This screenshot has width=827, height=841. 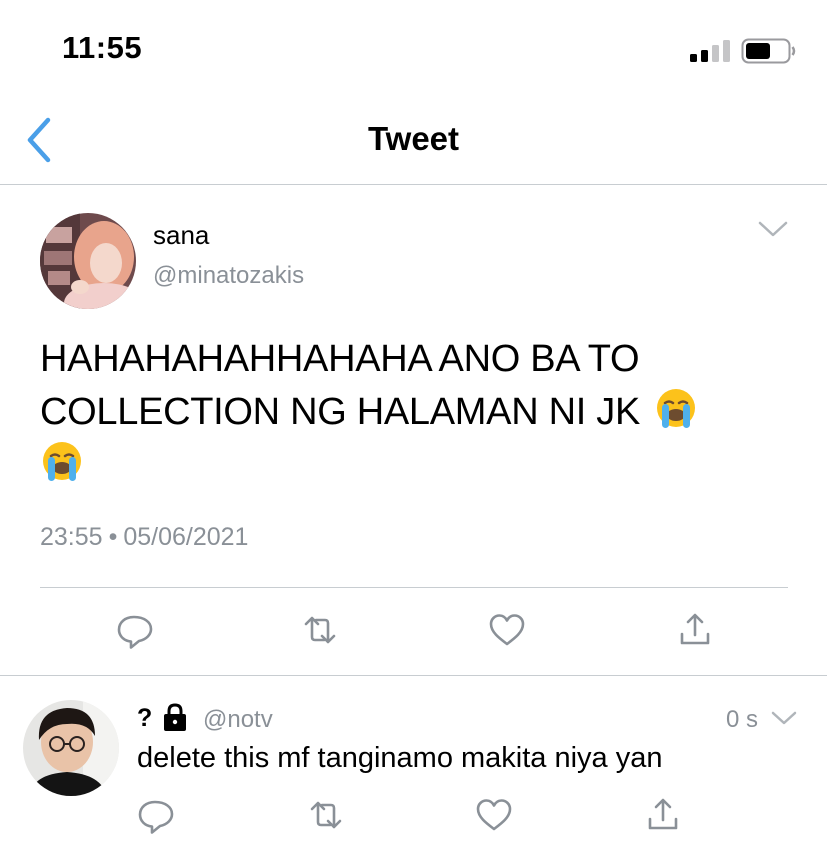 I want to click on author-name: sana, so click(x=181, y=235).